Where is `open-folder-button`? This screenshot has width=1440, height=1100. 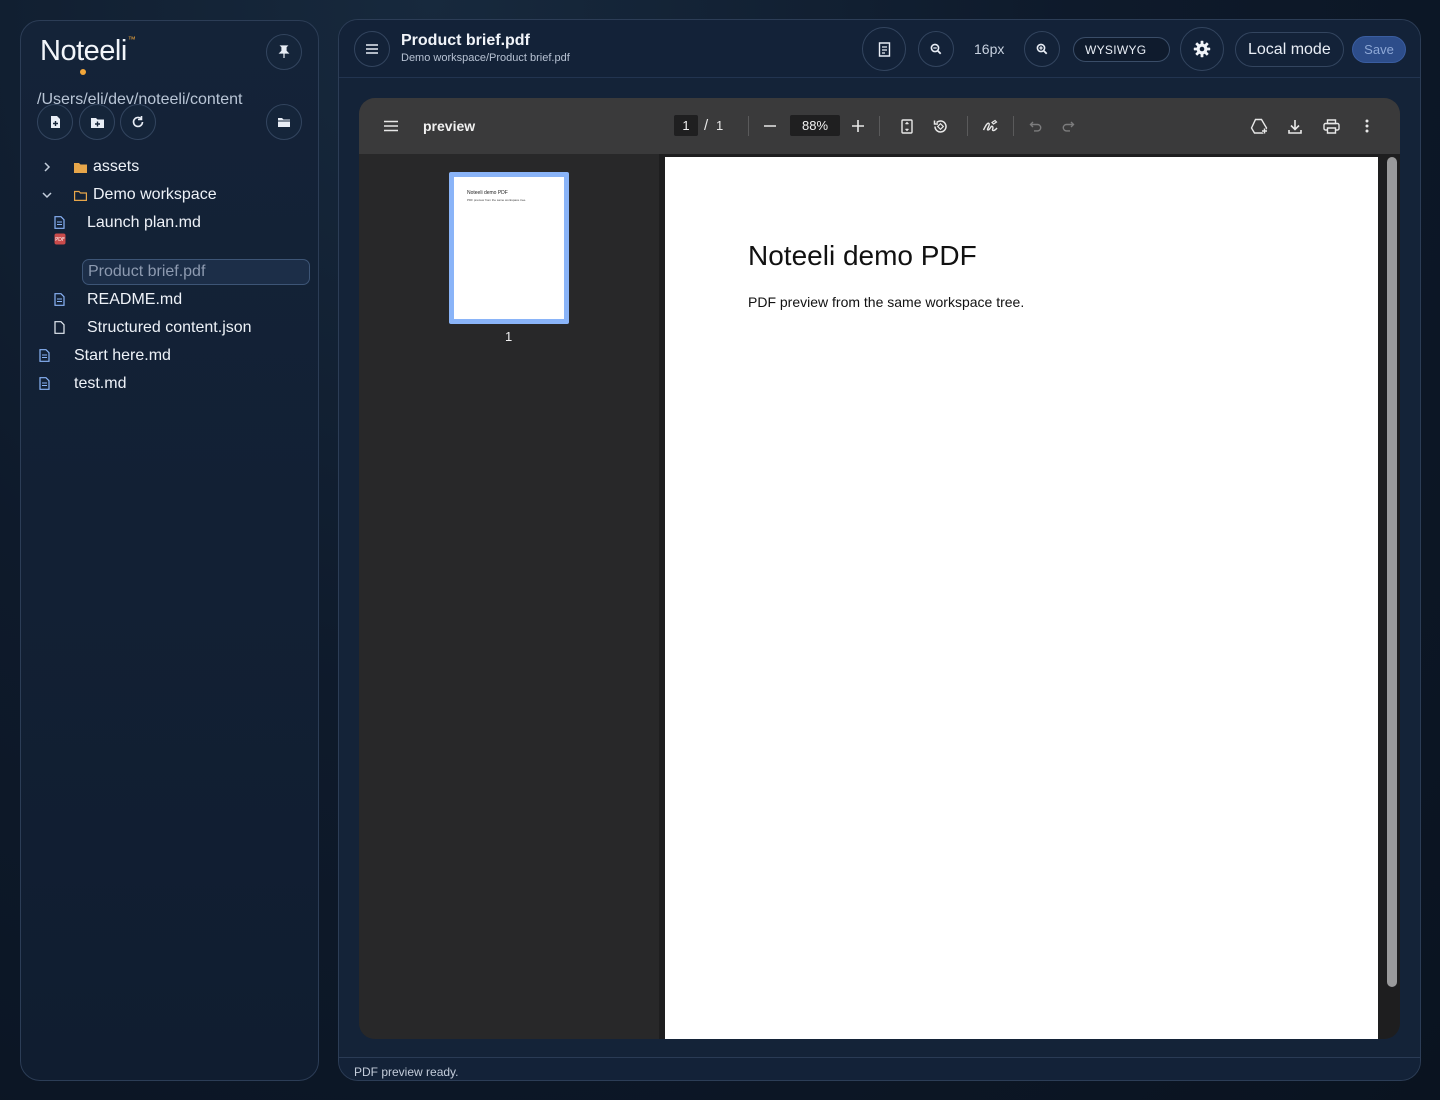 open-folder-button is located at coordinates (284, 122).